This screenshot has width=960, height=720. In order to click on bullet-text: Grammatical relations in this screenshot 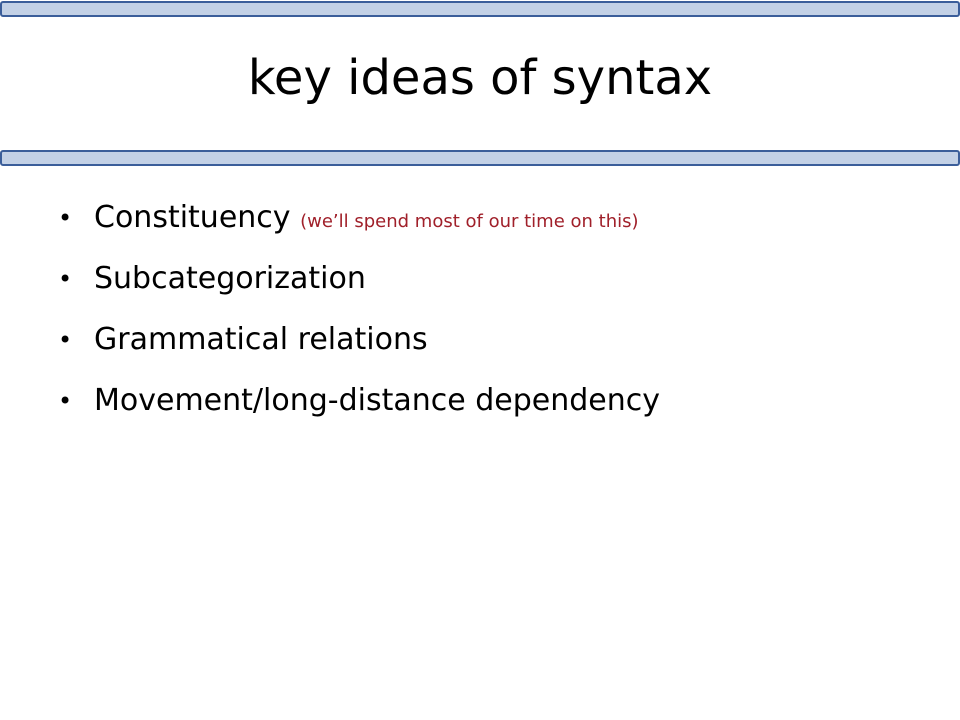, I will do `click(261, 339)`.